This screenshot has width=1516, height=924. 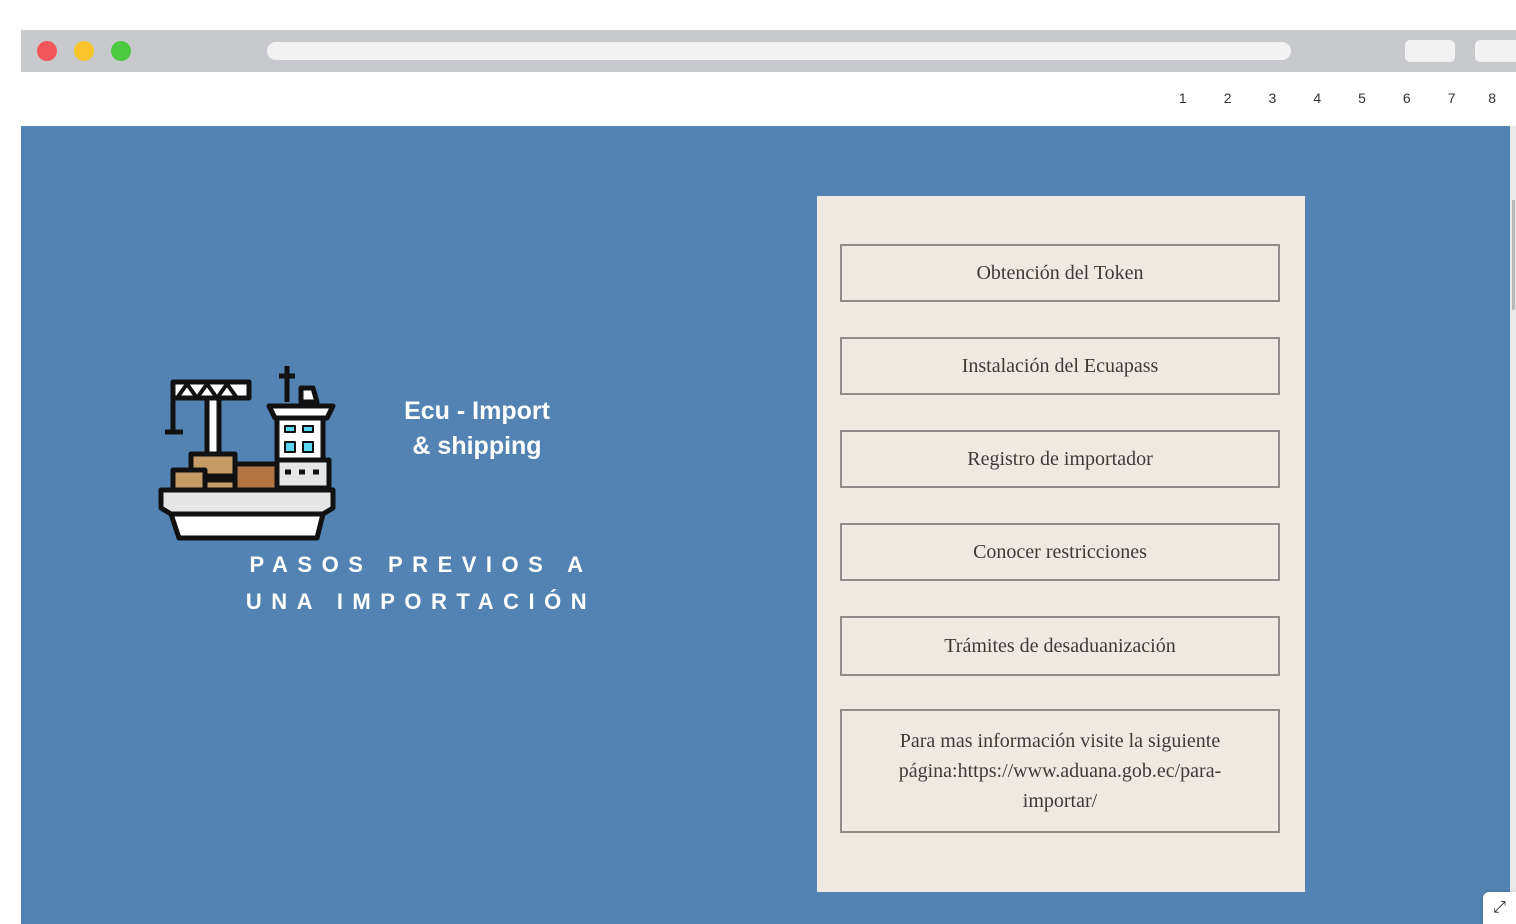 What do you see at coordinates (247, 453) in the screenshot?
I see `cargo-ship-with-crane-icon` at bounding box center [247, 453].